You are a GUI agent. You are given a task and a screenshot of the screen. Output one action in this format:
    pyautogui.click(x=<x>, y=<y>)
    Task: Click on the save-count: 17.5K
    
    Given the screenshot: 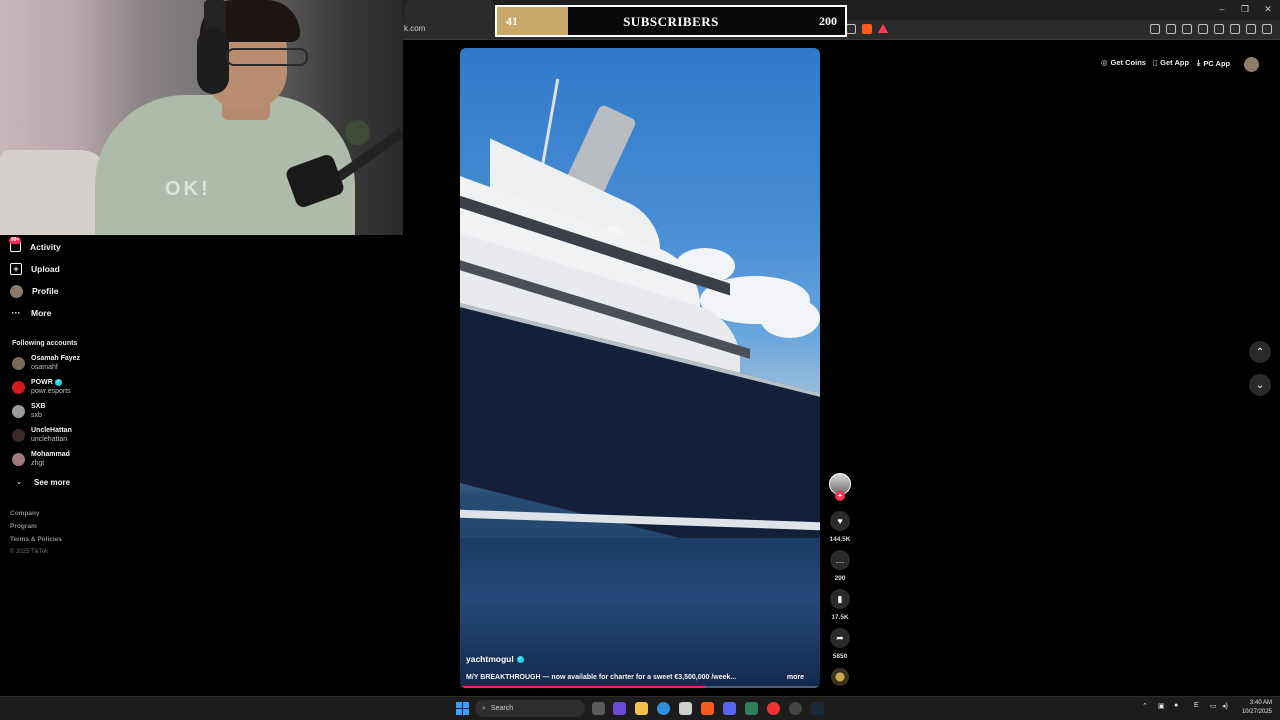 What is the action you would take?
    pyautogui.click(x=840, y=617)
    